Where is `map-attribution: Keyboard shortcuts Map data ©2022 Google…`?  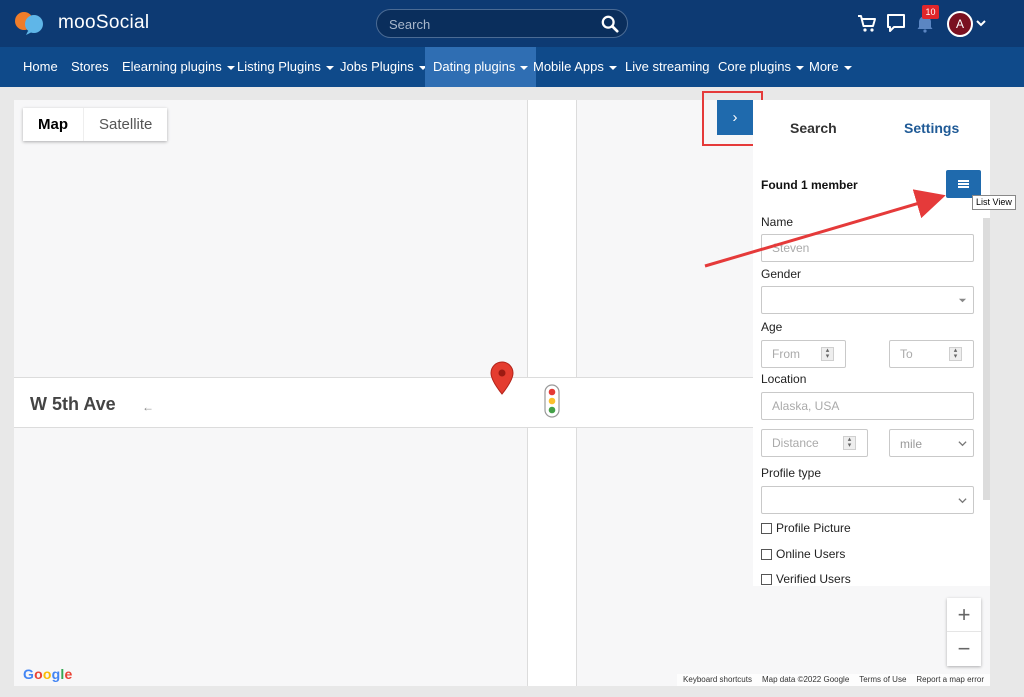
map-attribution: Keyboard shortcuts Map data ©2022 Google… is located at coordinates (833, 680).